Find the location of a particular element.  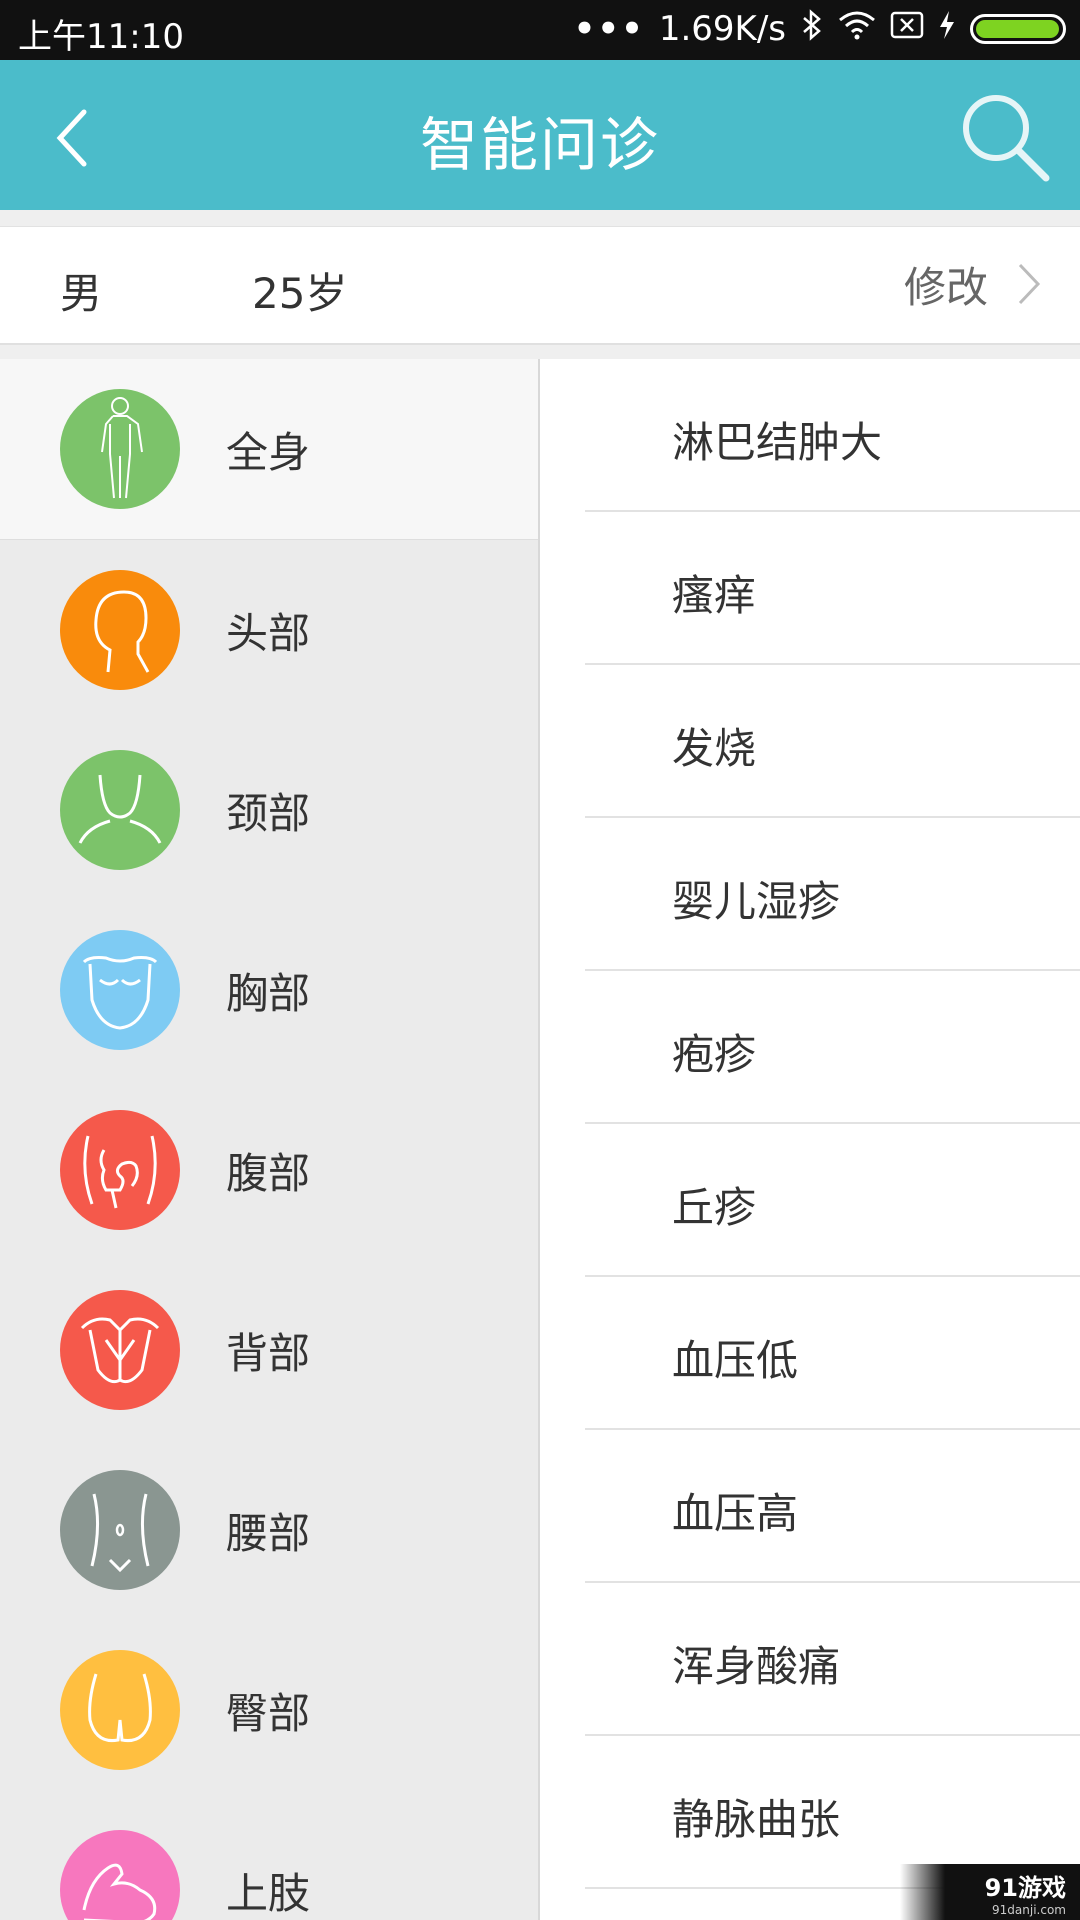

body-part-label: 臀部 is located at coordinates (268, 1713).